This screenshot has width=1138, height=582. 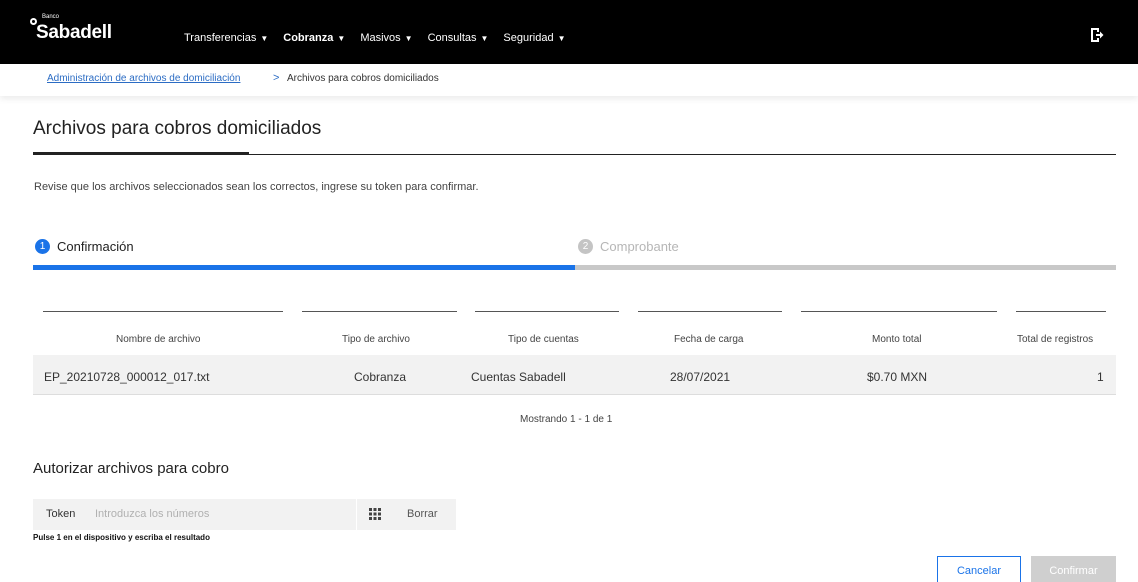 I want to click on stepper-progress-fill, so click(x=304, y=267).